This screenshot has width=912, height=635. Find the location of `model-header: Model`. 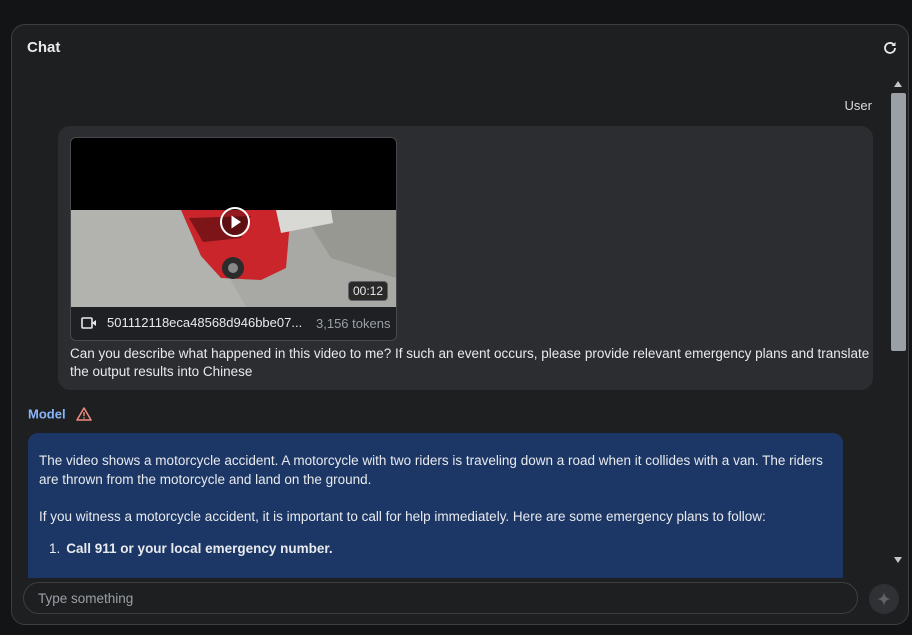

model-header: Model is located at coordinates (60, 414).